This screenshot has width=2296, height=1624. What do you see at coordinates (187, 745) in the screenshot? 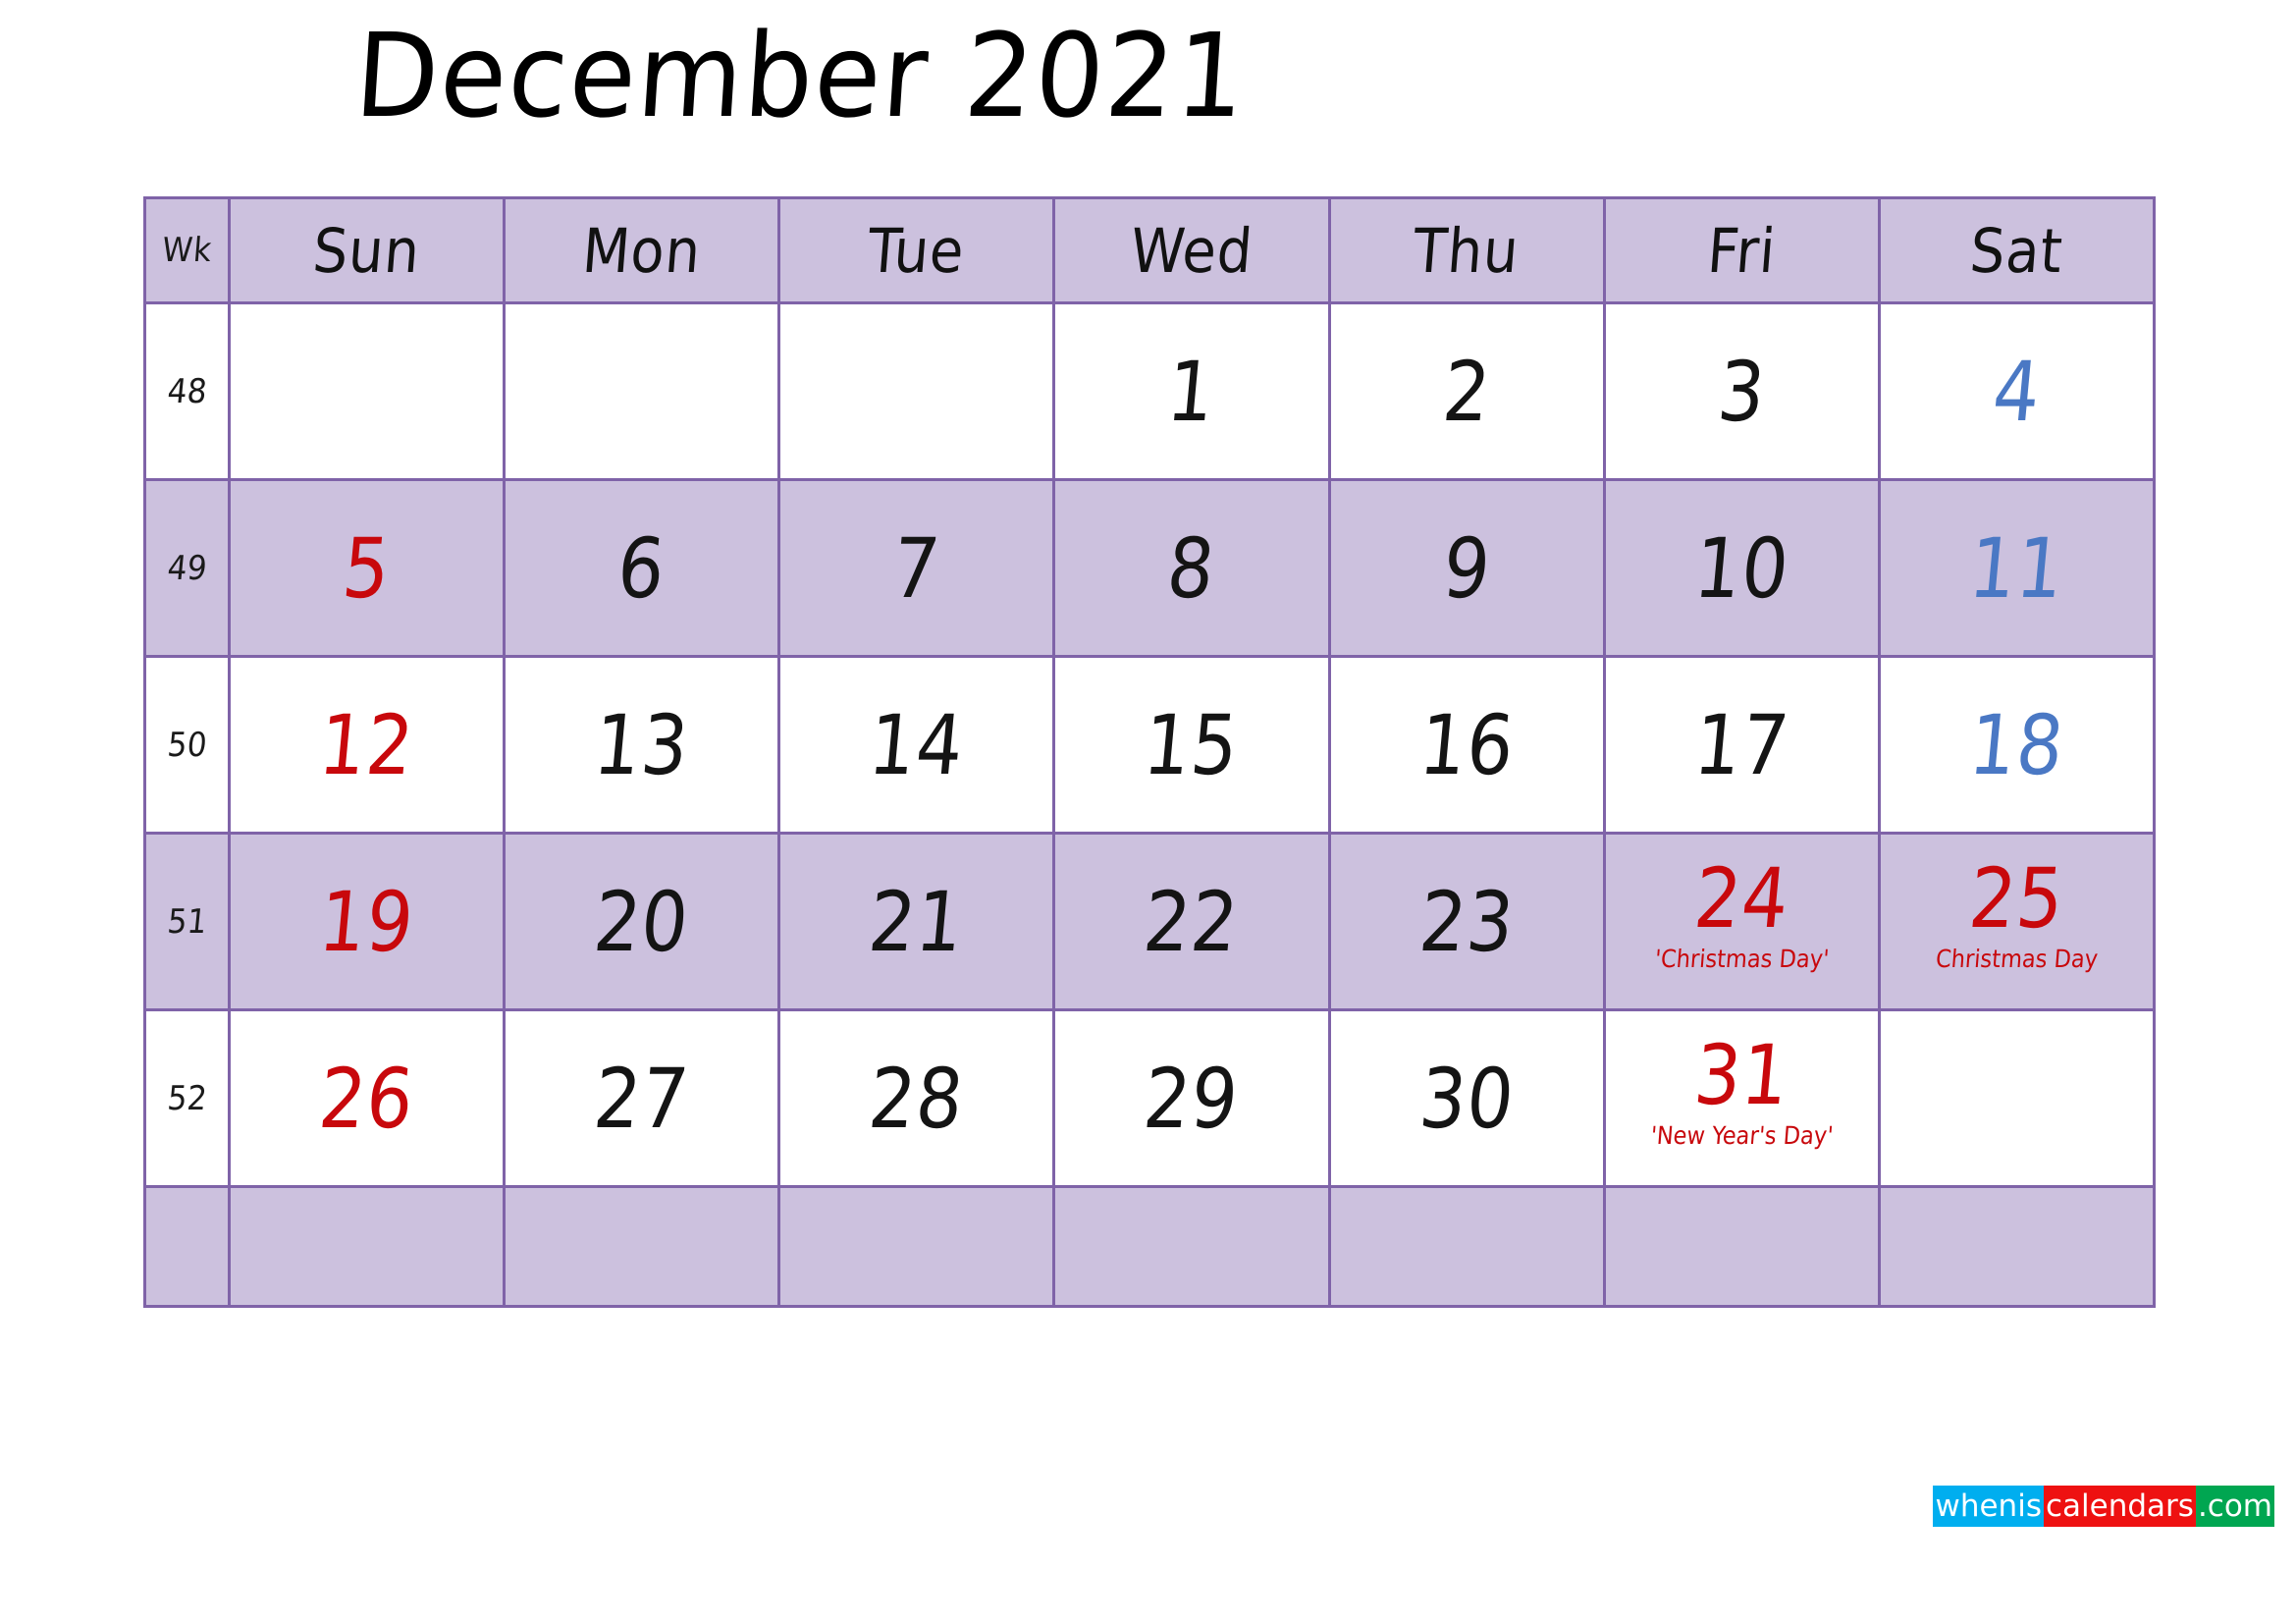
I see `week-number-label: 50` at bounding box center [187, 745].